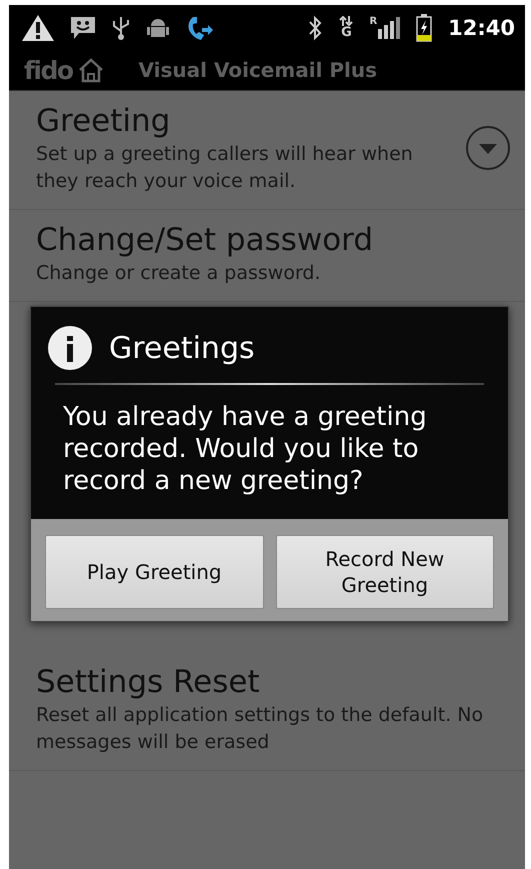  What do you see at coordinates (225, 168) in the screenshot?
I see `item-description: Set up a greeting callers will hear when they reach your voice mail.` at bounding box center [225, 168].